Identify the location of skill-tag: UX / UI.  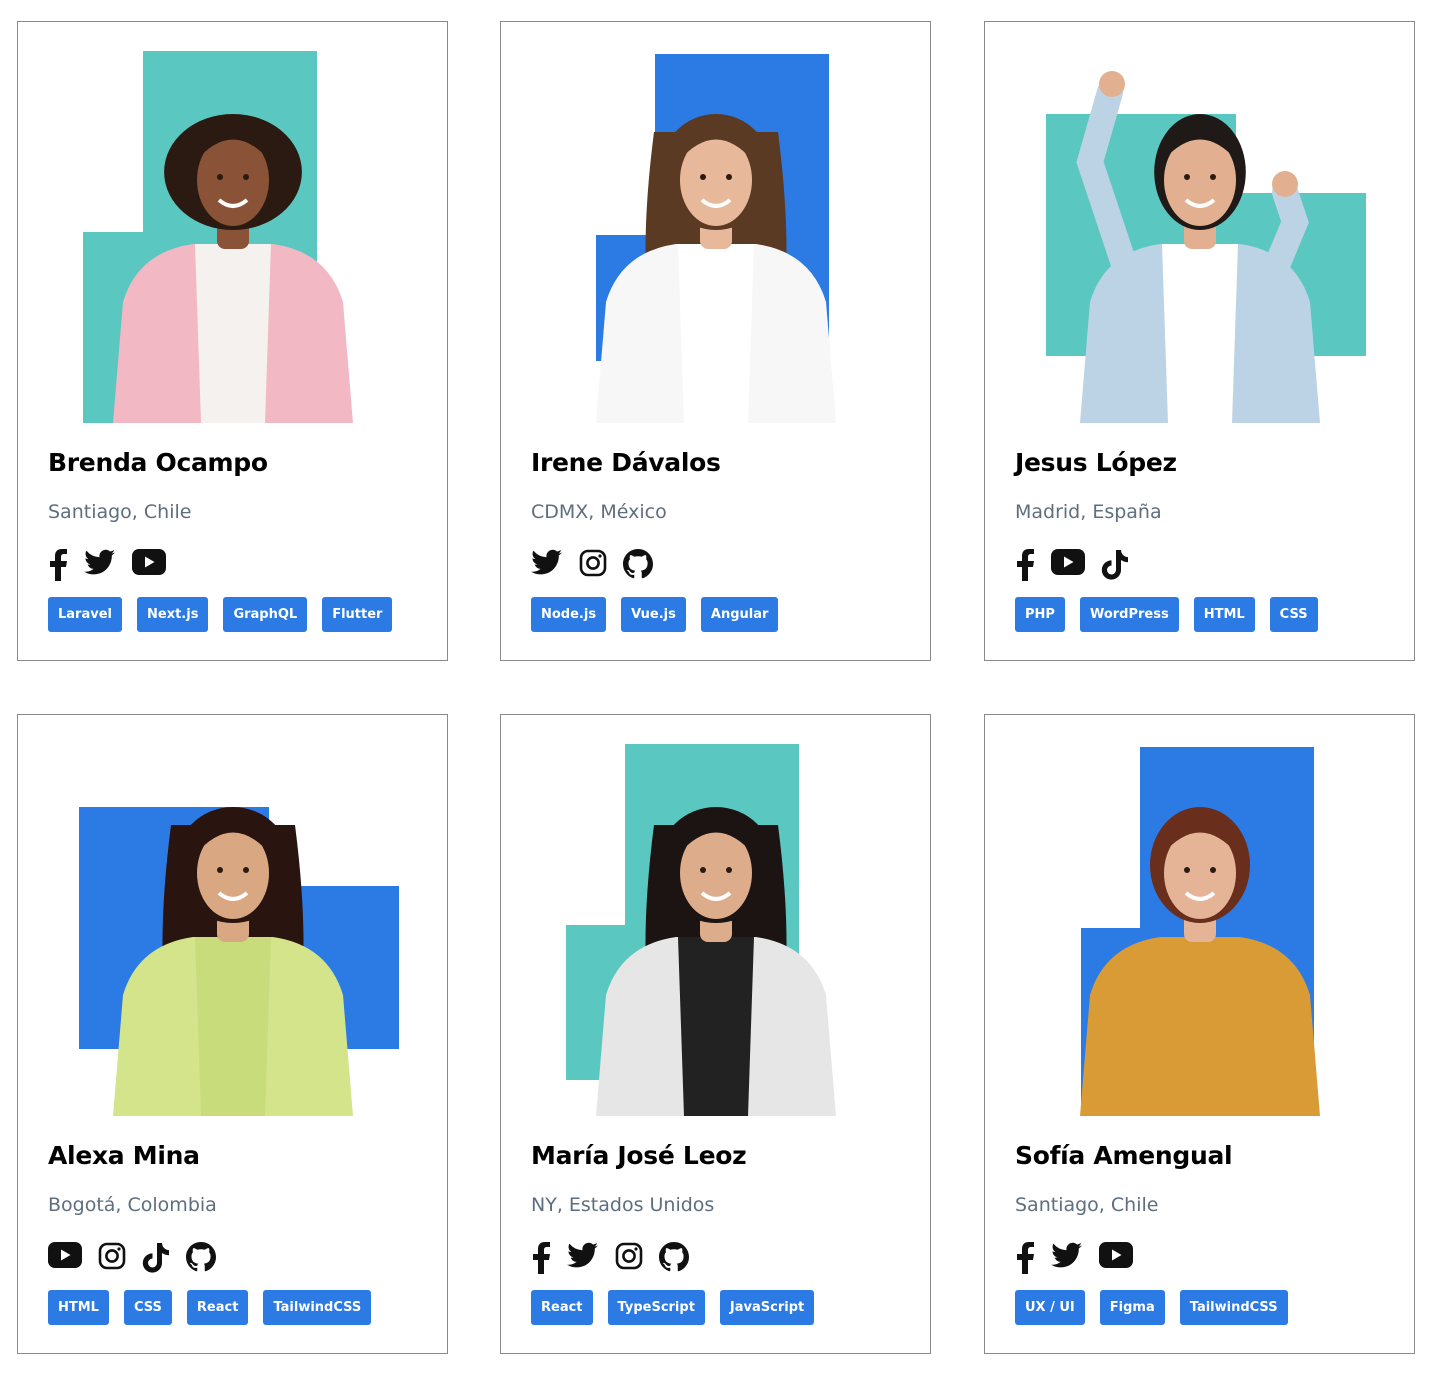
(1050, 1307).